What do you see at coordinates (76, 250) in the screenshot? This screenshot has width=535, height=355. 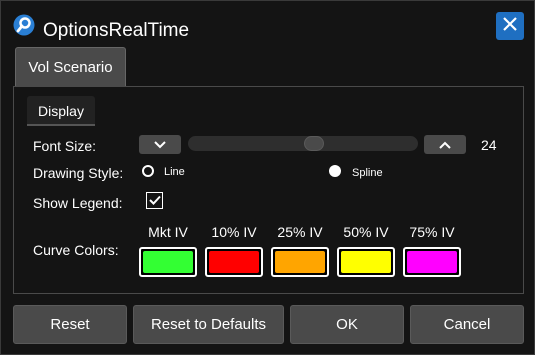 I see `curve-colors-label: Curve Colors:` at bounding box center [76, 250].